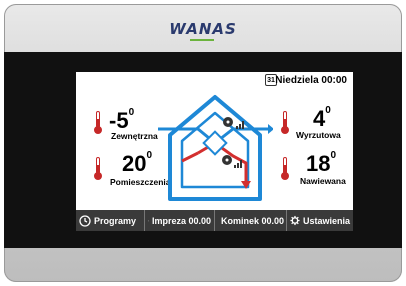 The height and width of the screenshot is (286, 406). What do you see at coordinates (137, 163) in the screenshot?
I see `room-temp-value: 200` at bounding box center [137, 163].